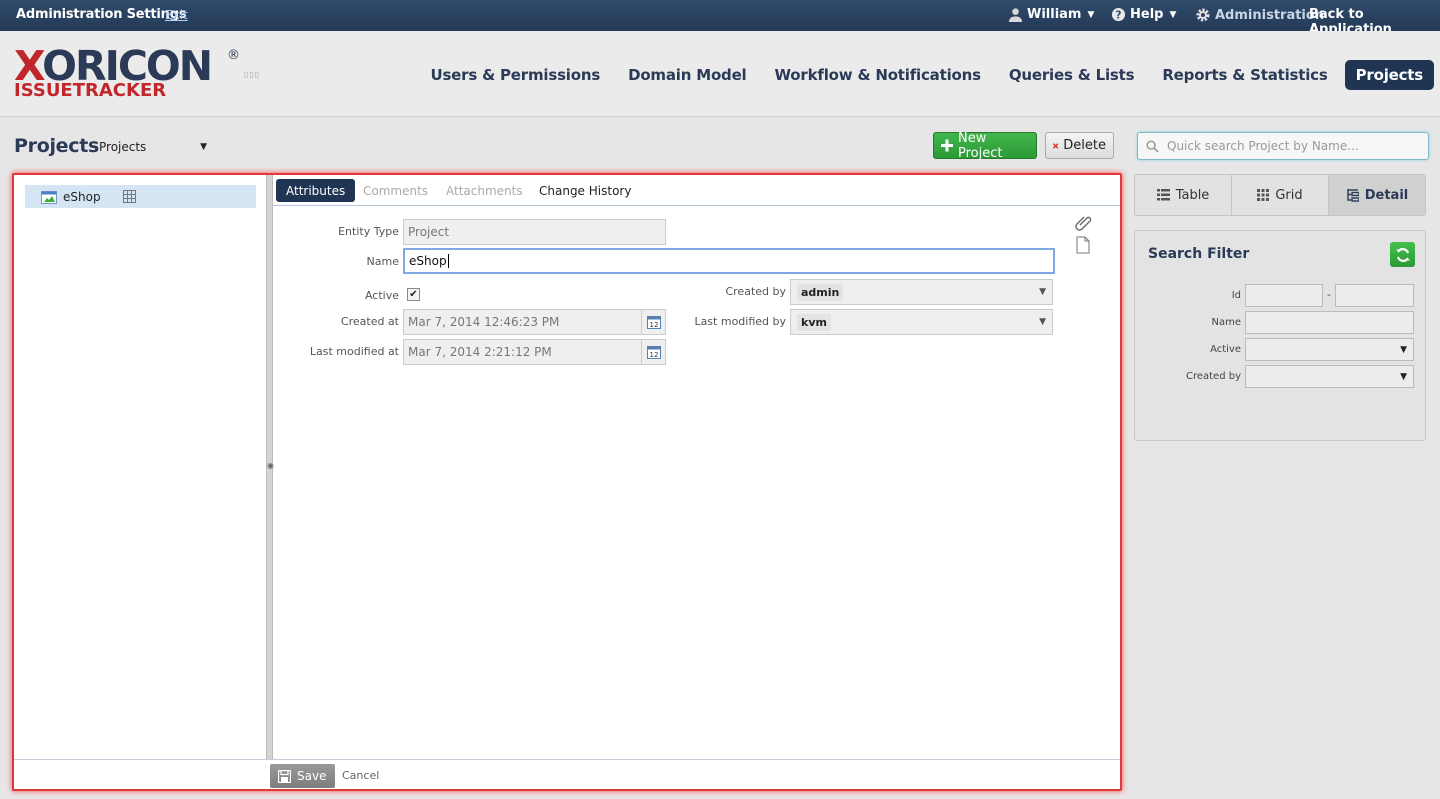 This screenshot has width=1440, height=799. Describe the element at coordinates (360, 775) in the screenshot. I see `cancel-link: Cancel` at that location.